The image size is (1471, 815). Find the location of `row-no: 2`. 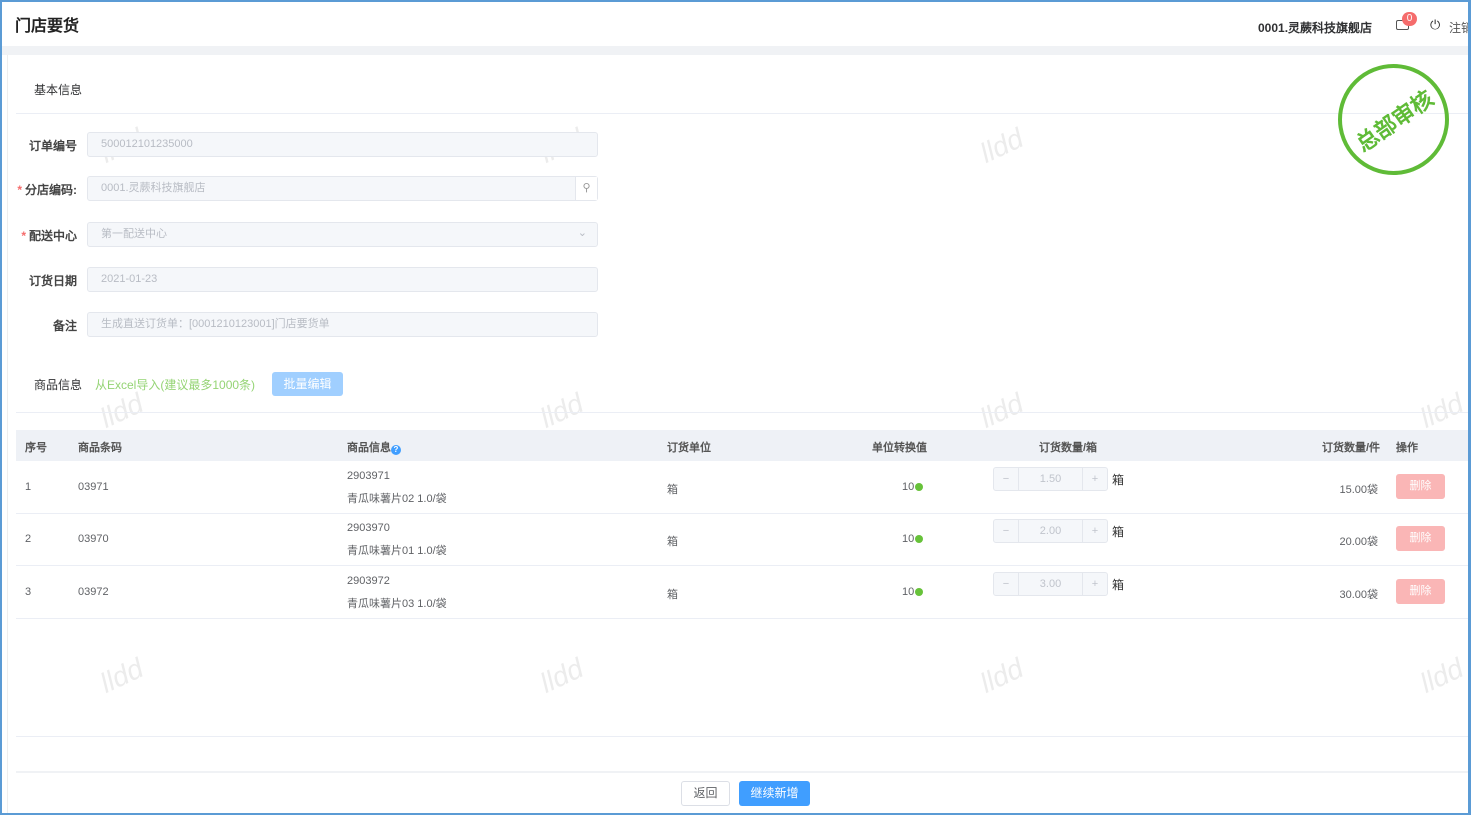

row-no: 2 is located at coordinates (28, 539).